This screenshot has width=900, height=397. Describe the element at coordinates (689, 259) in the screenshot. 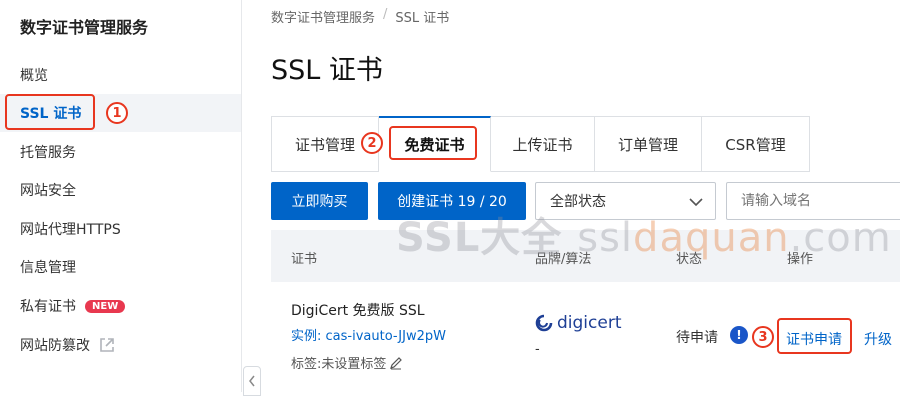

I see `column-header-status: 状态` at that location.